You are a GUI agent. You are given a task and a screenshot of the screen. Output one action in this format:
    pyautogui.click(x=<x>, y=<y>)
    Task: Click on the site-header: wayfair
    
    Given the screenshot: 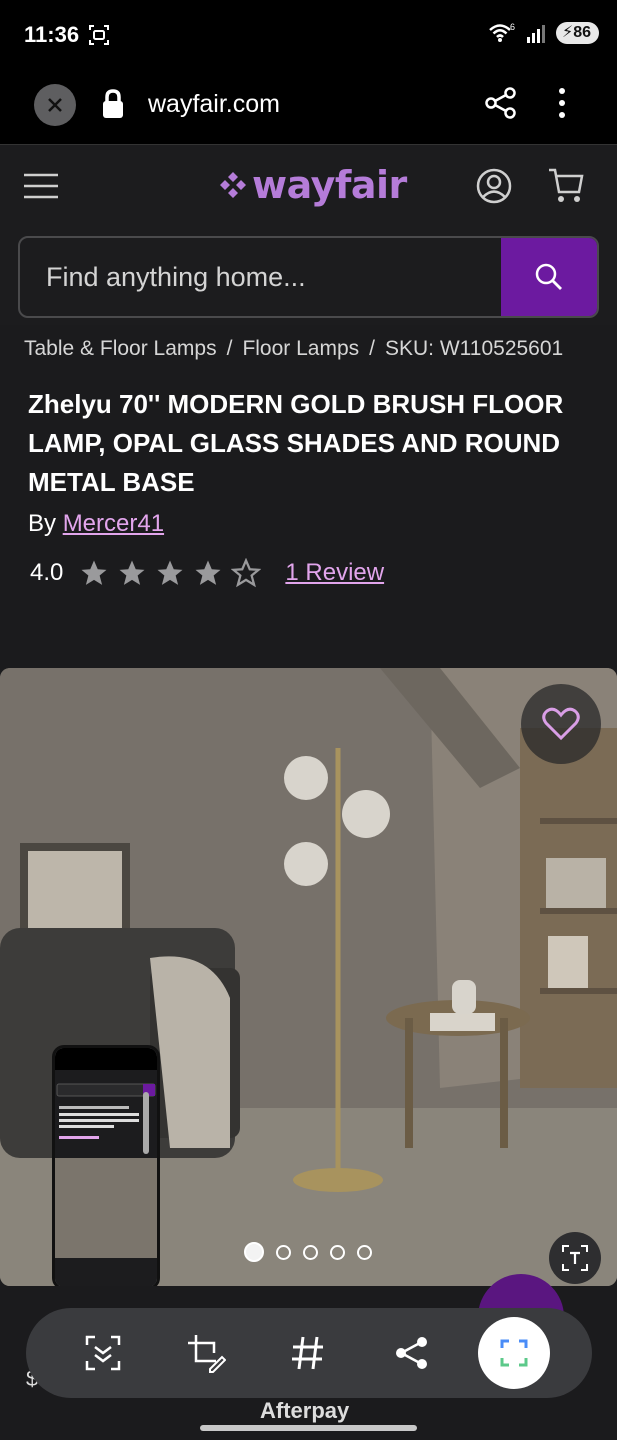 What is the action you would take?
    pyautogui.click(x=308, y=235)
    